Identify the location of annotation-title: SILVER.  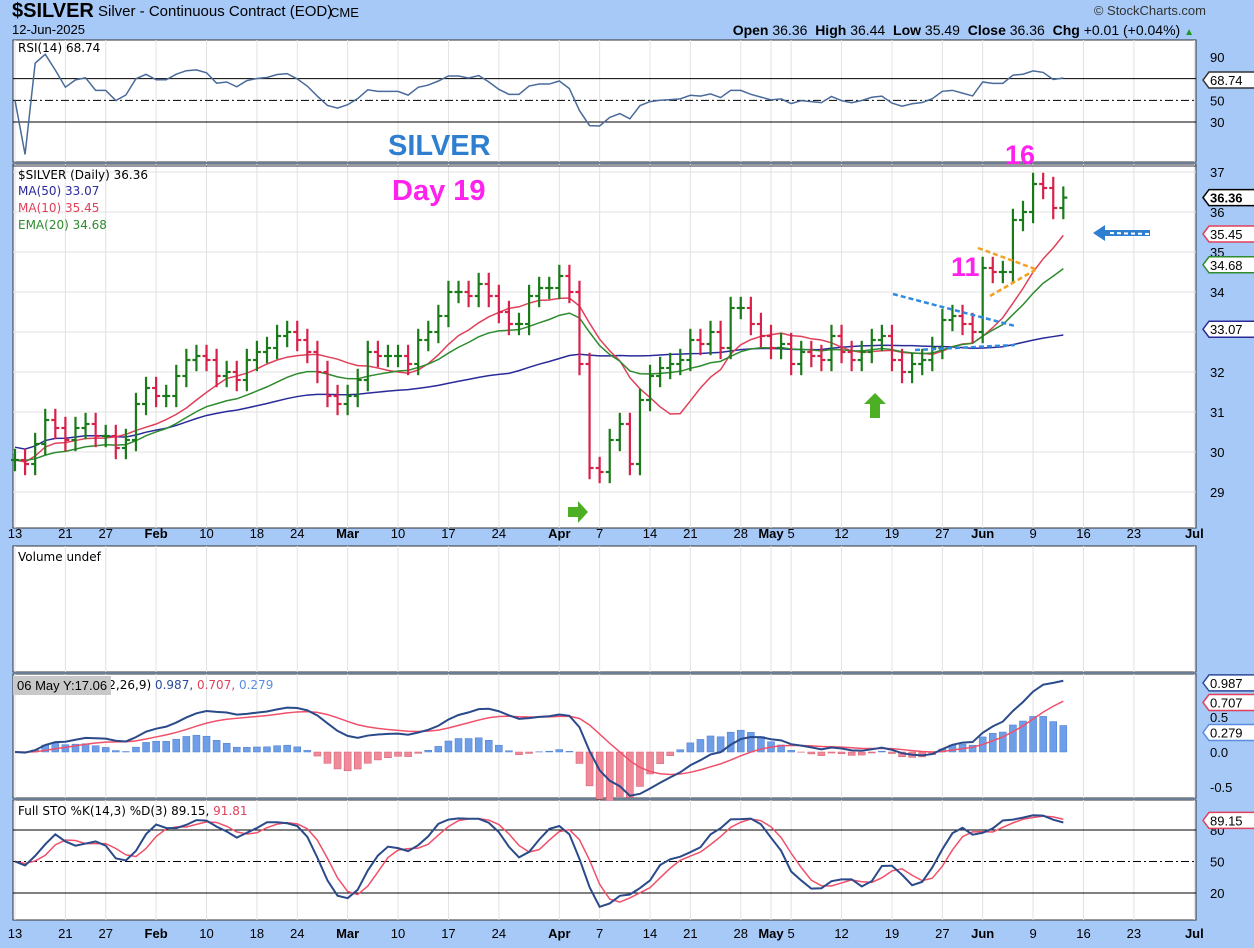
(439, 146).